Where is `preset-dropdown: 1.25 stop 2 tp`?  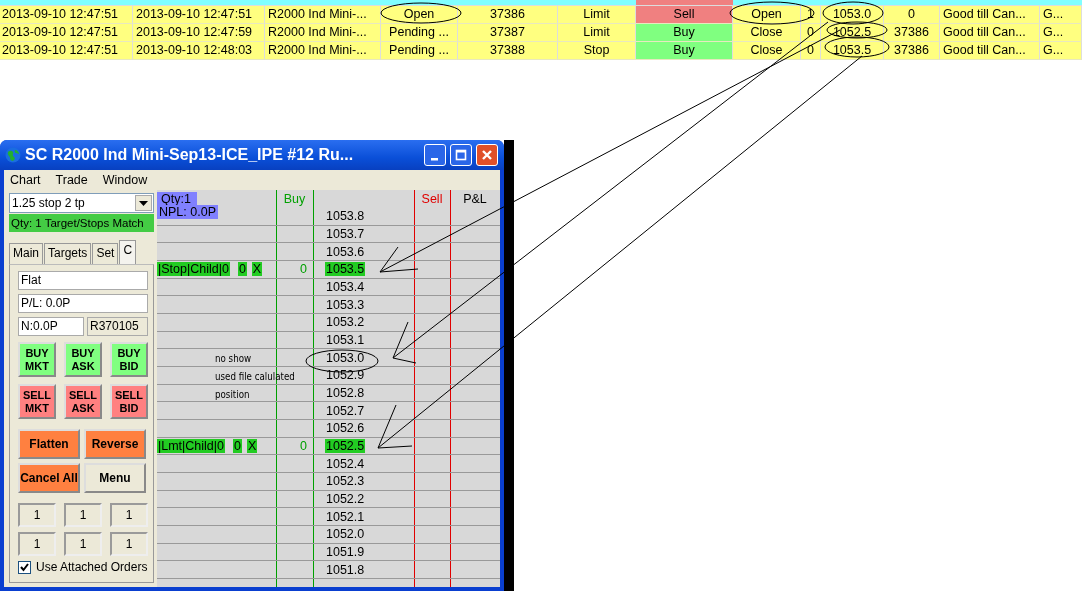
preset-dropdown: 1.25 stop 2 tp is located at coordinates (81, 203).